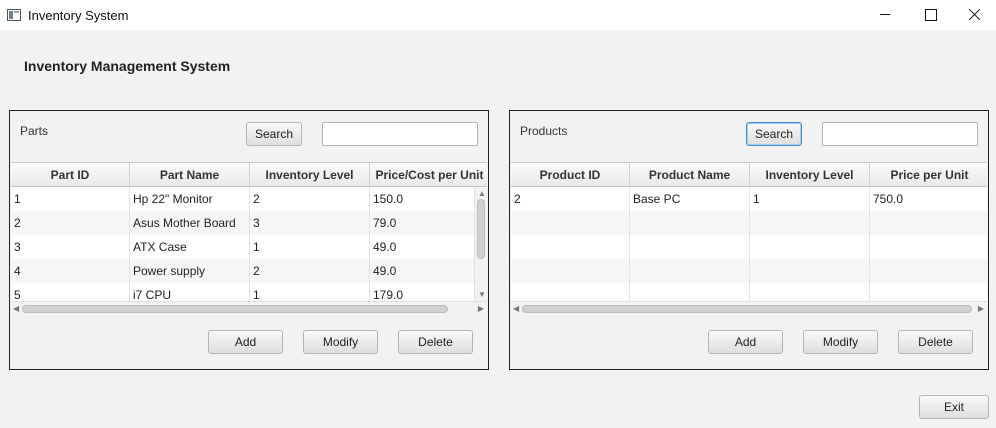 The height and width of the screenshot is (428, 996). What do you see at coordinates (935, 342) in the screenshot?
I see `delete-product-button: Delete` at bounding box center [935, 342].